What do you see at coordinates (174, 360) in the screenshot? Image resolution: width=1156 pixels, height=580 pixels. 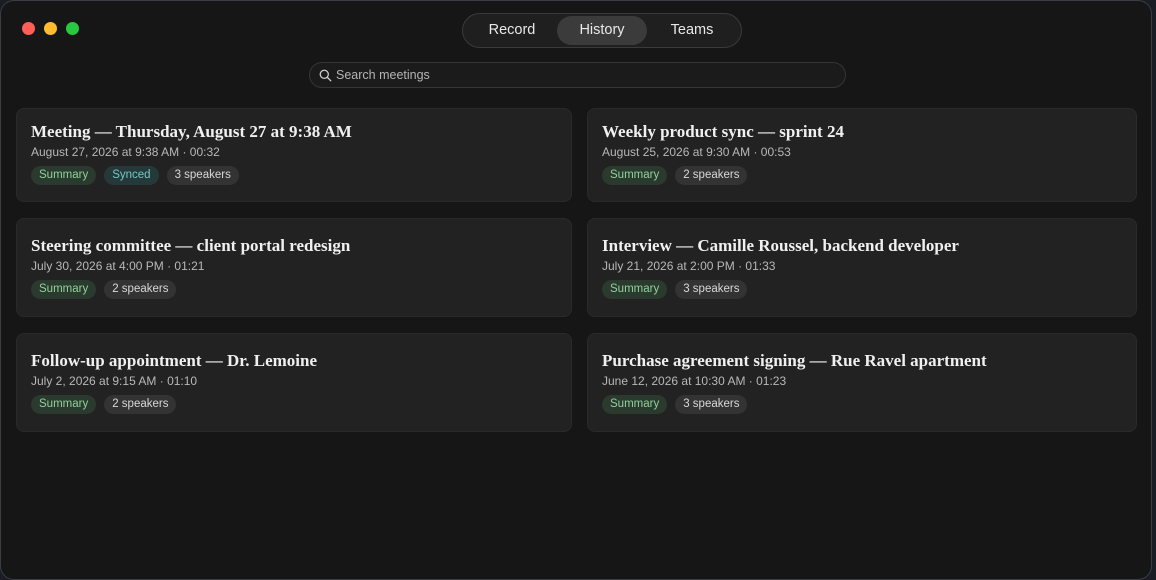 I see `meeting-title: Follow-up appointment — Dr. Lemoine` at bounding box center [174, 360].